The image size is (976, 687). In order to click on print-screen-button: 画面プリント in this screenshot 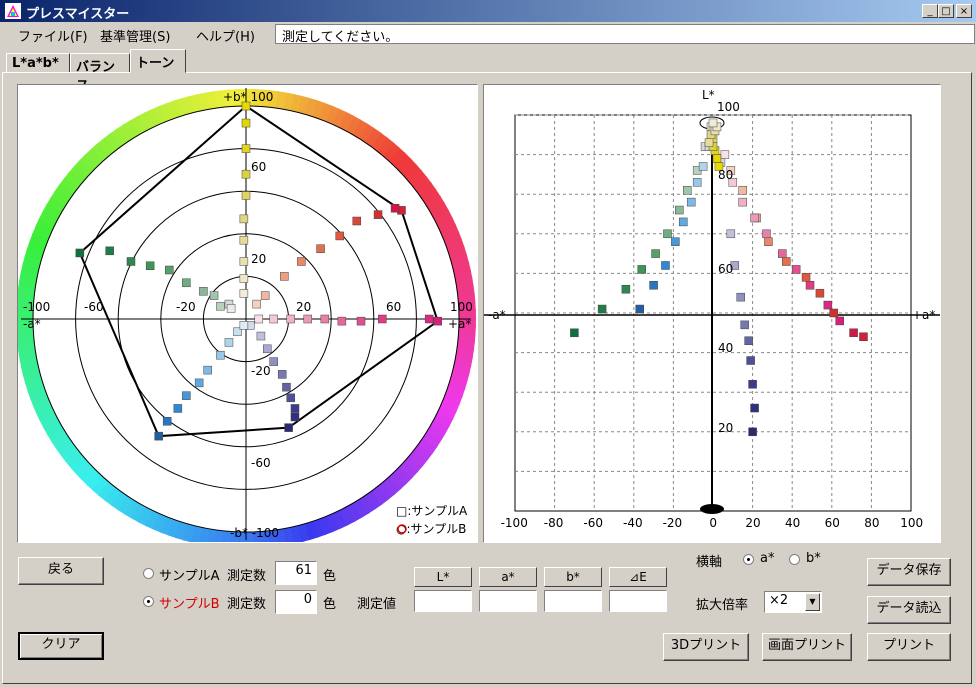, I will do `click(807, 647)`.